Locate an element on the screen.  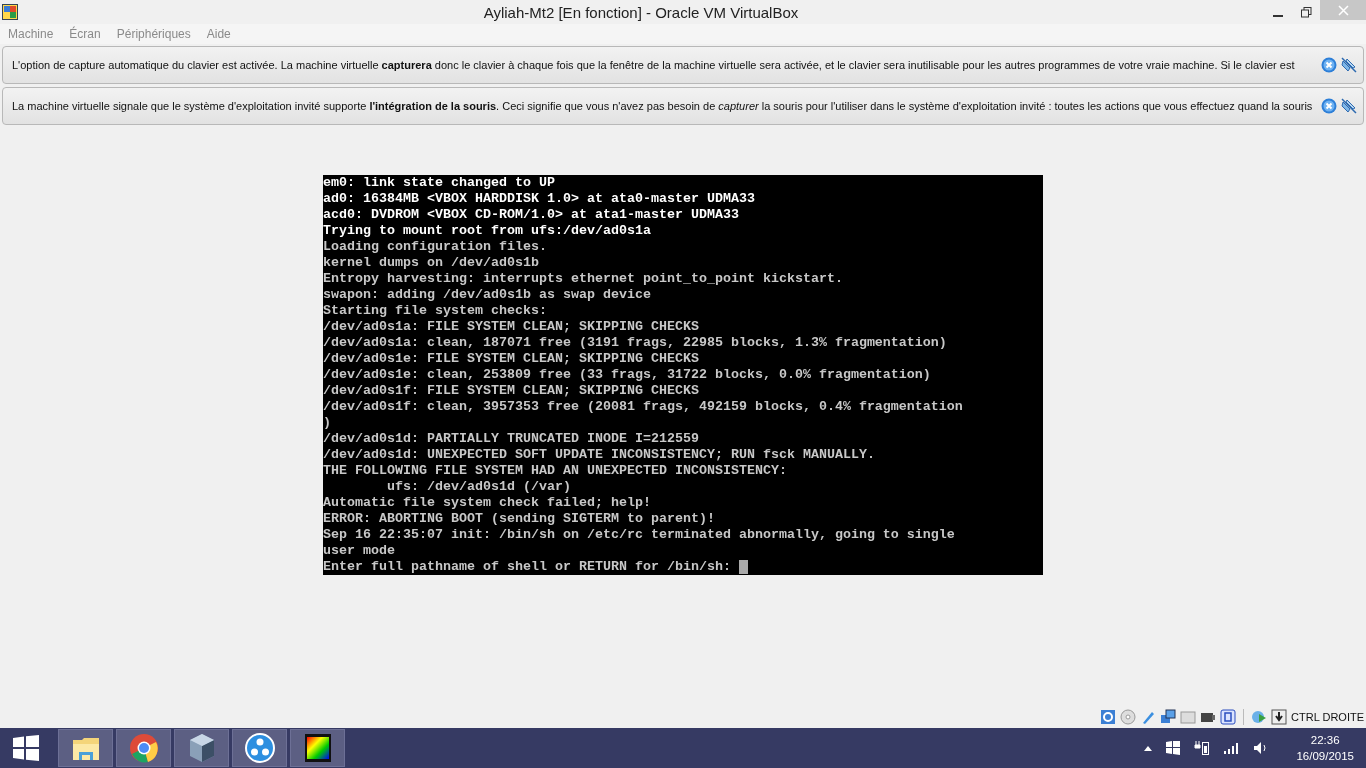
host-key-label: CTRL DROITE is located at coordinates (1327, 717).